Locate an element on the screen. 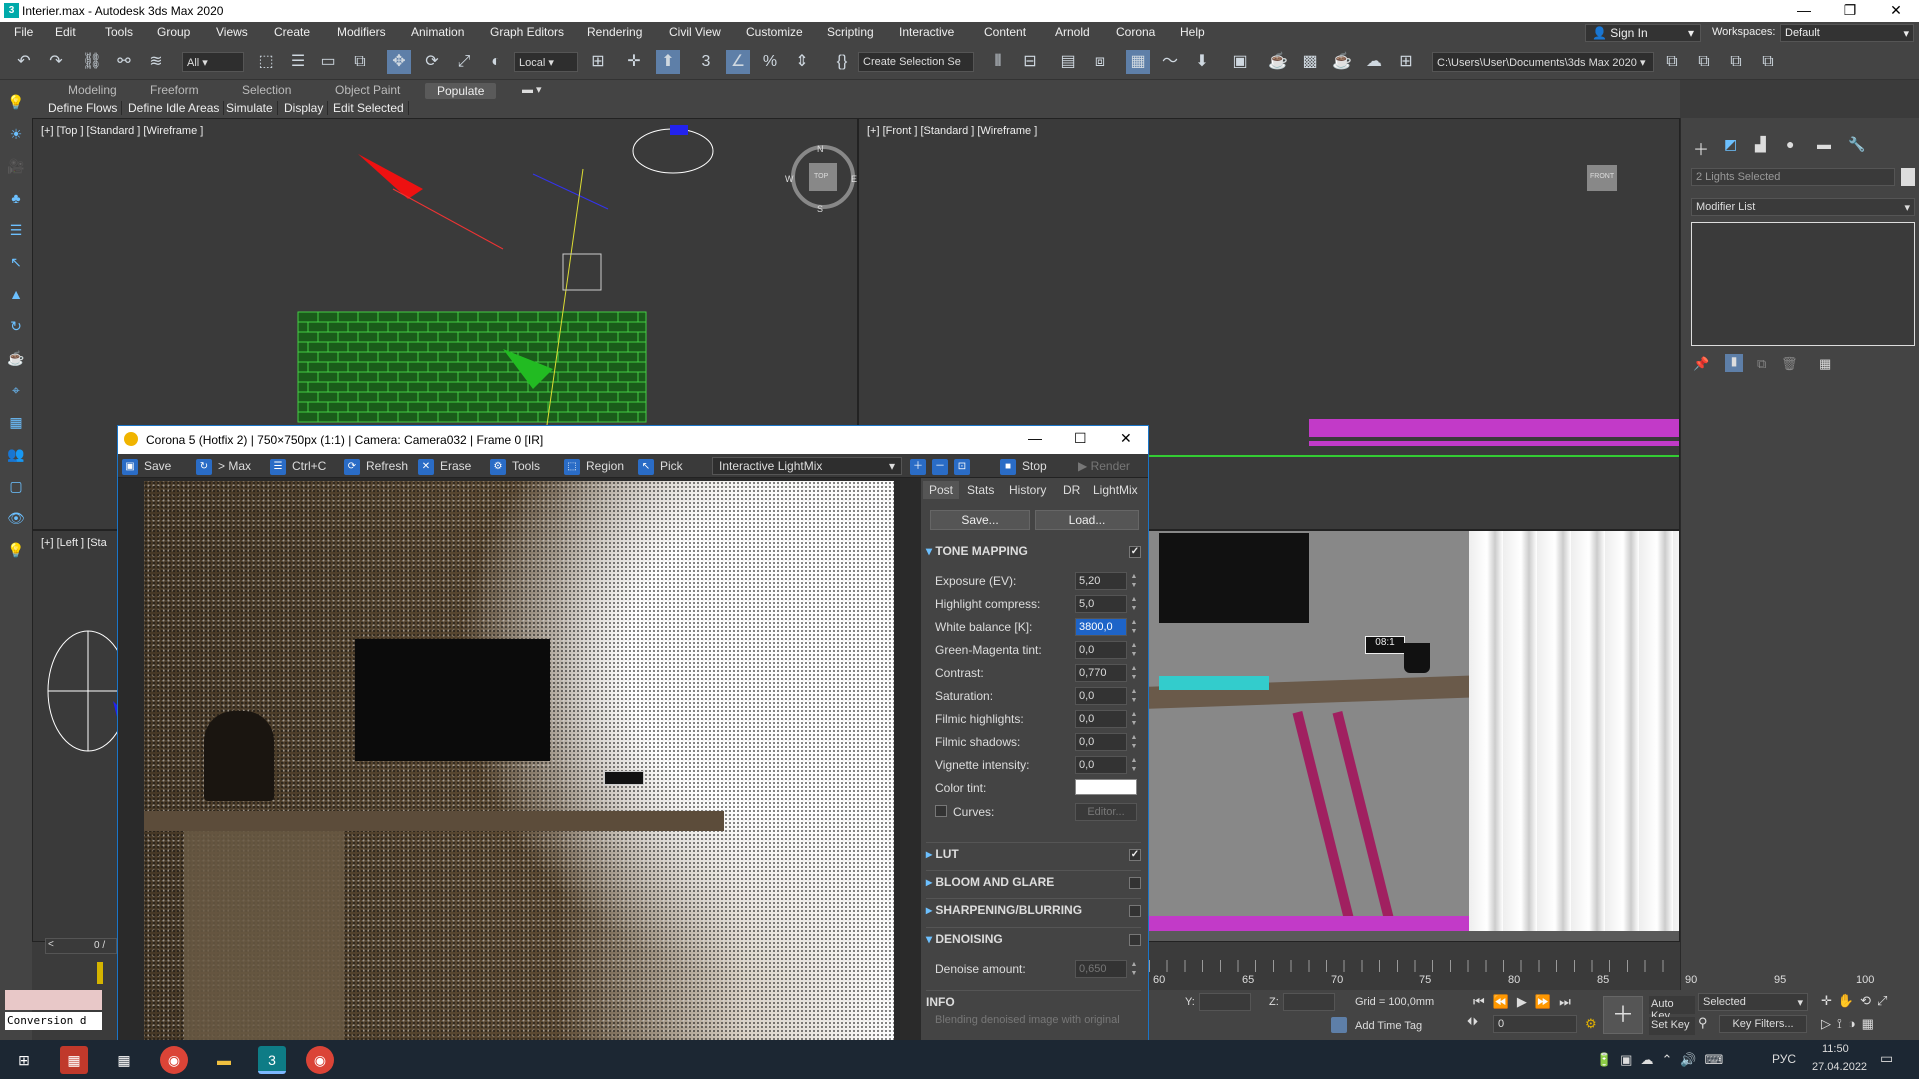  pivot-center-icon: ⊞ is located at coordinates (598, 62).